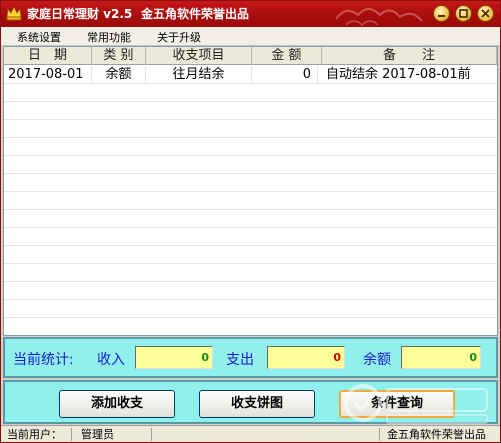 The image size is (501, 443). I want to click on current-user-value: 管理员, so click(97, 434).